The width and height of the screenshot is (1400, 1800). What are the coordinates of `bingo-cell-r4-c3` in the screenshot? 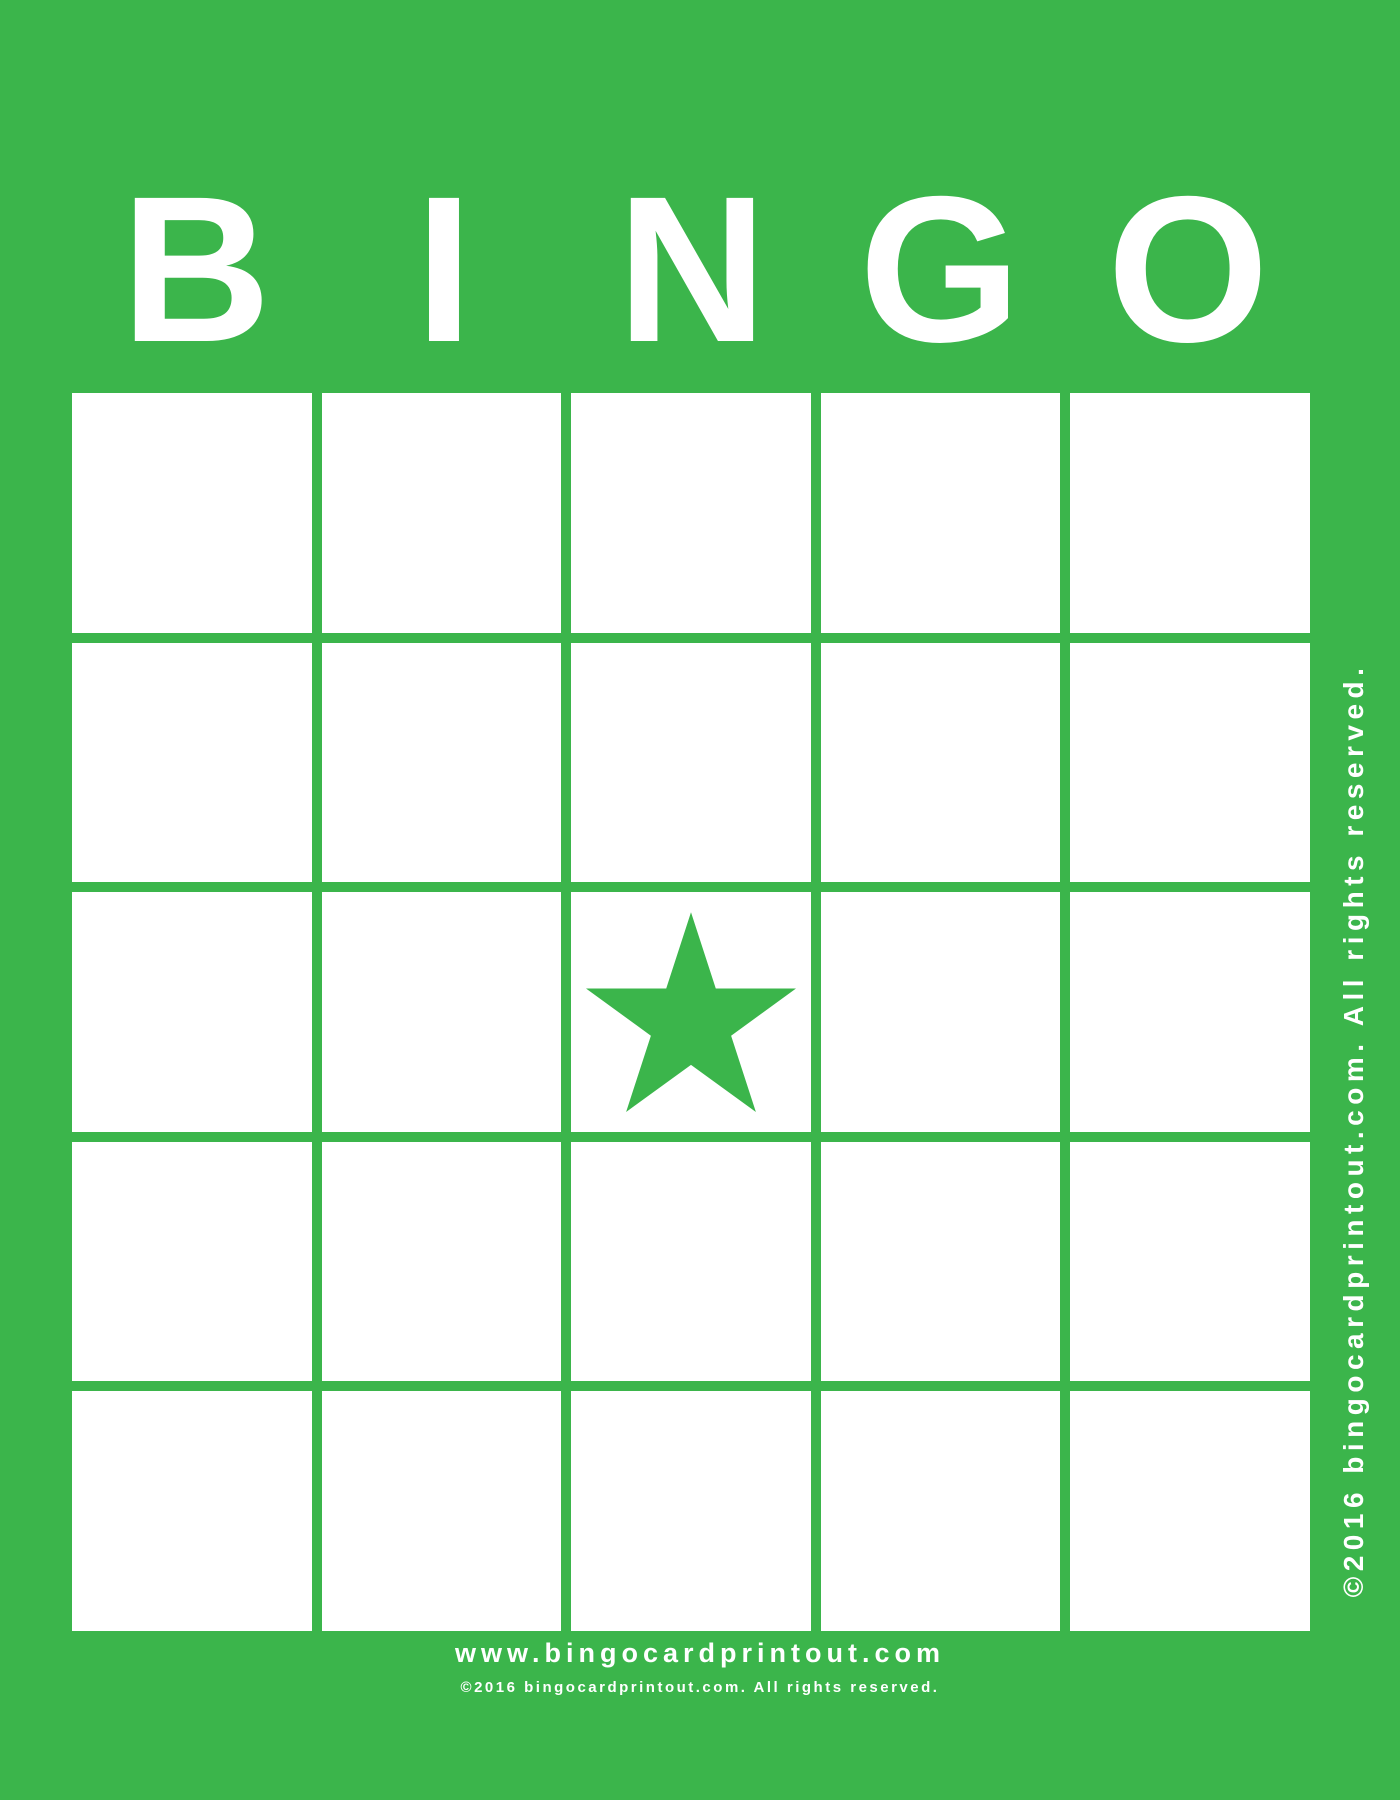 It's located at (691, 1261).